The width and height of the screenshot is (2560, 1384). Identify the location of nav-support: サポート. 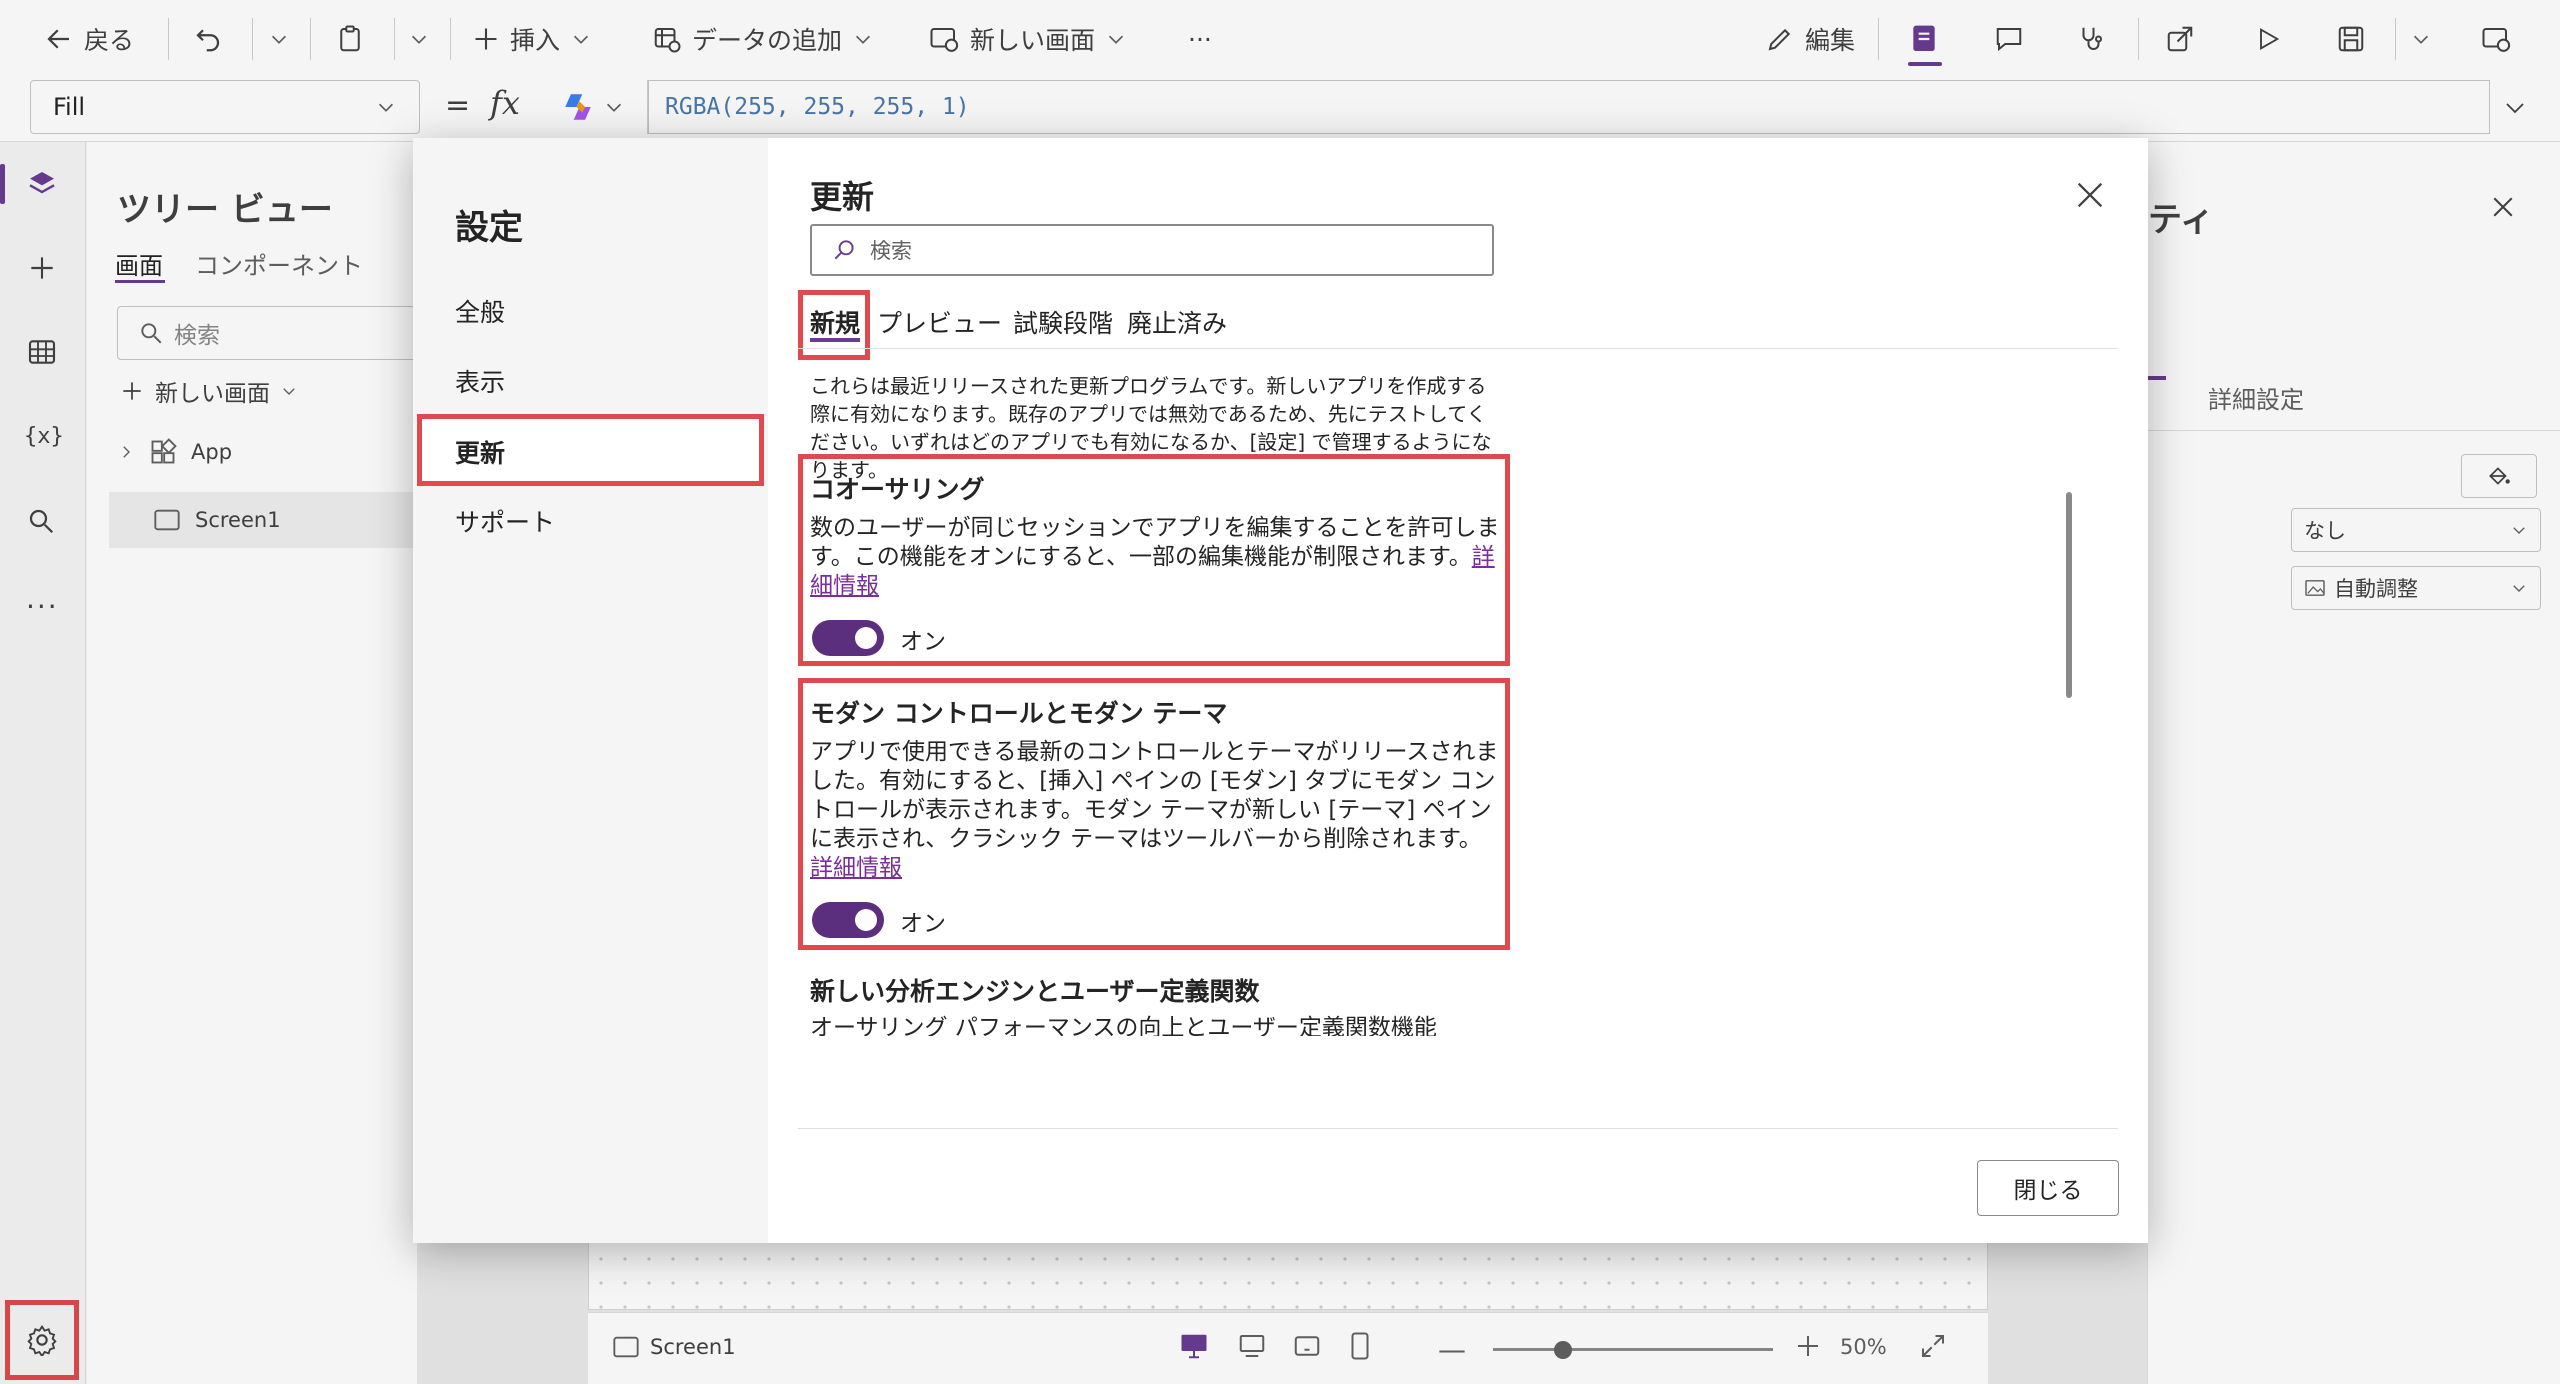
(505, 521).